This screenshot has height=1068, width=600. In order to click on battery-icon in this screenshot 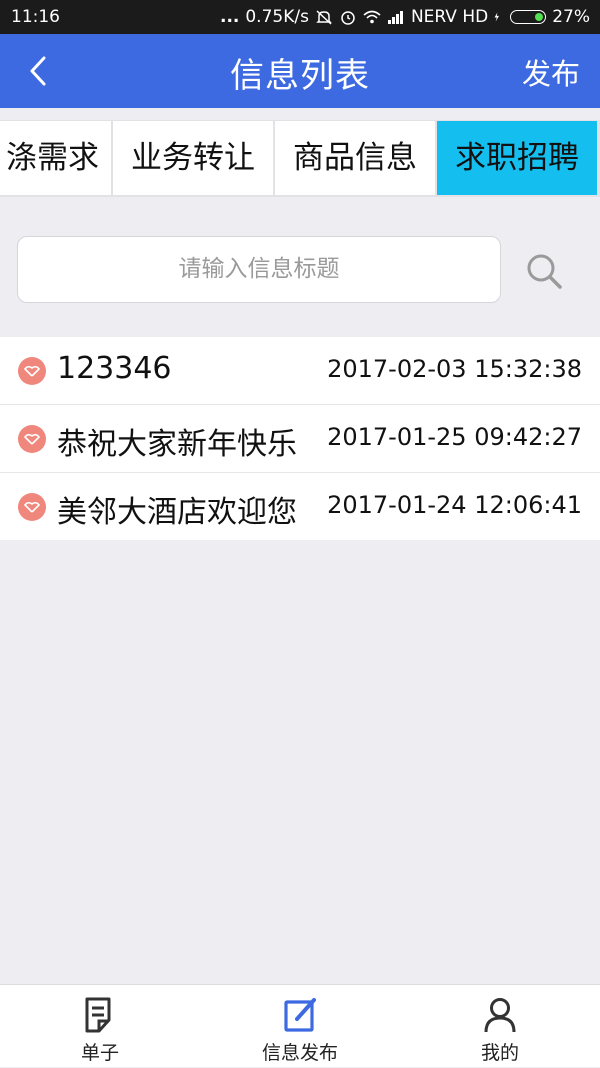, I will do `click(528, 17)`.